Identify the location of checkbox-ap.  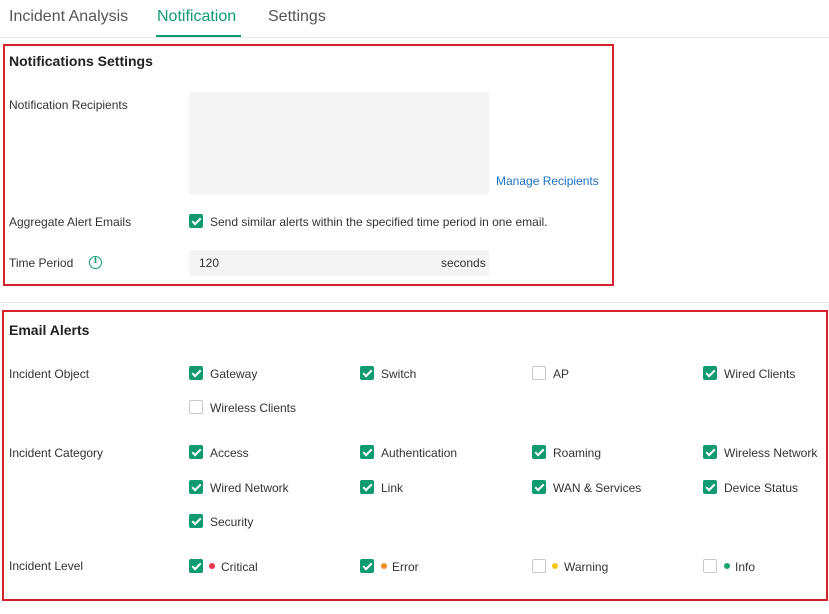
(539, 373).